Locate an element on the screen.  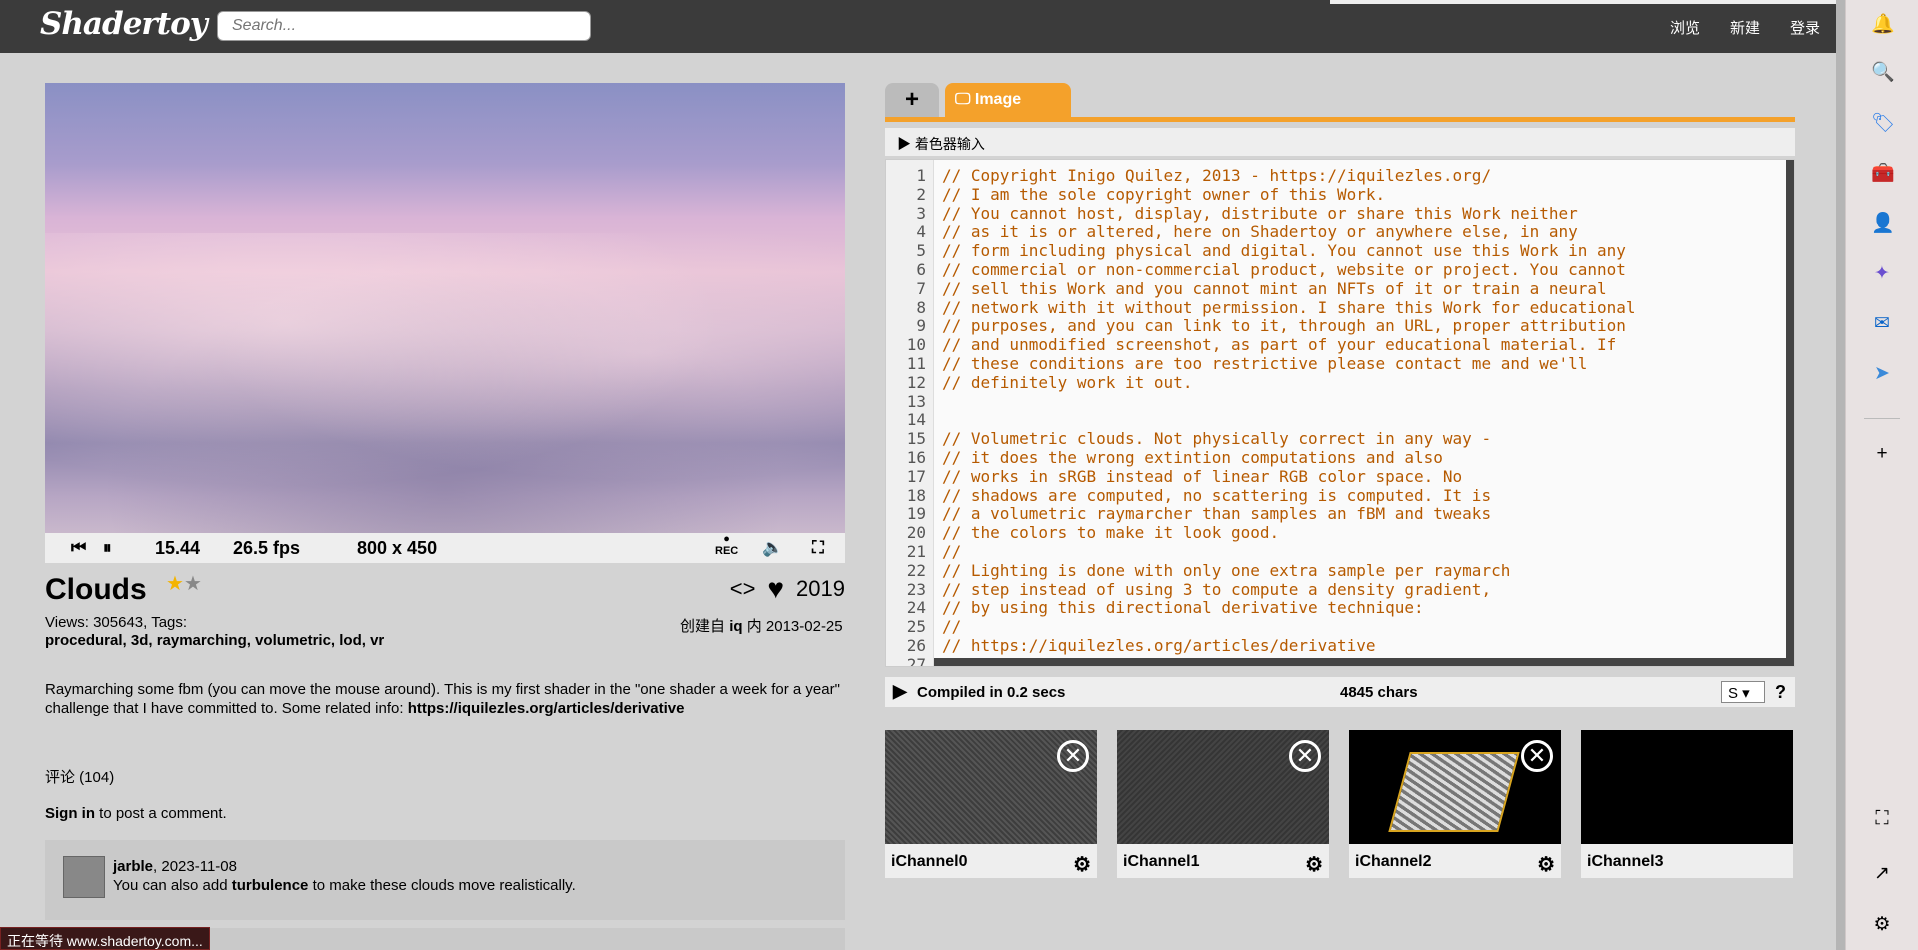
channel-0: ✕ iChannel0 ⚙ is located at coordinates (991, 804).